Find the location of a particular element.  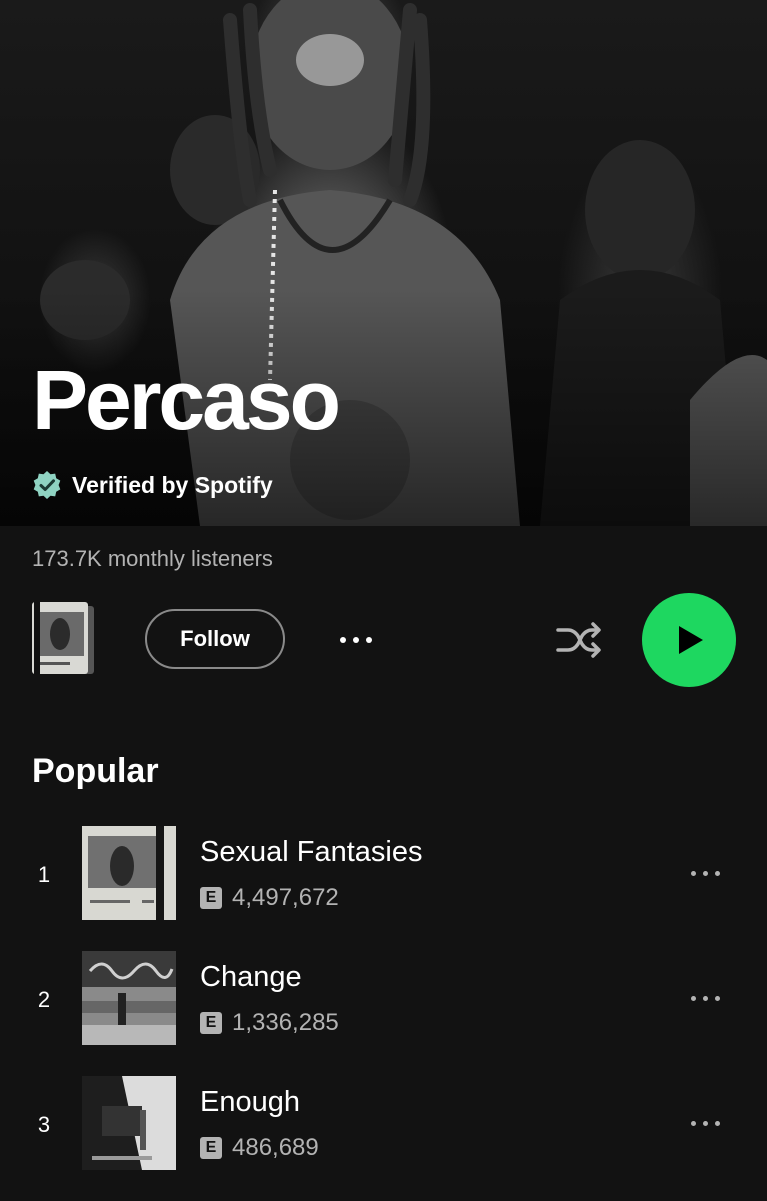

popular-section-title: Popular is located at coordinates (95, 771).